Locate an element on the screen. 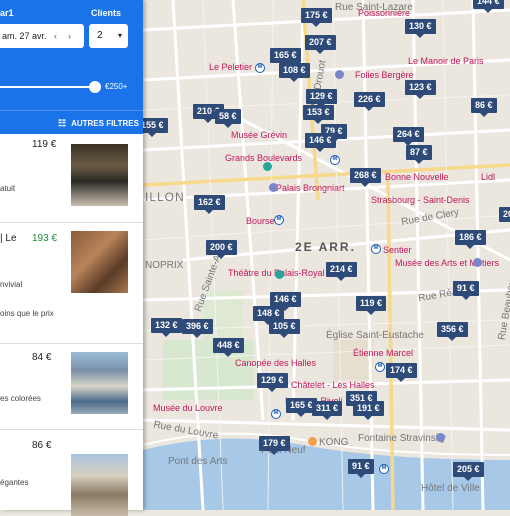  price-pin: 207 € is located at coordinates (320, 44).